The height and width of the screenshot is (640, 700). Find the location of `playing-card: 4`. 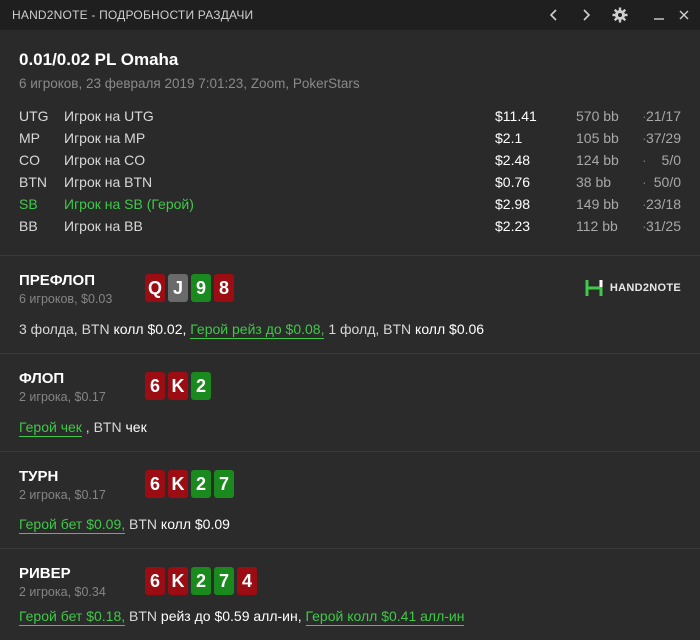

playing-card: 4 is located at coordinates (247, 581).